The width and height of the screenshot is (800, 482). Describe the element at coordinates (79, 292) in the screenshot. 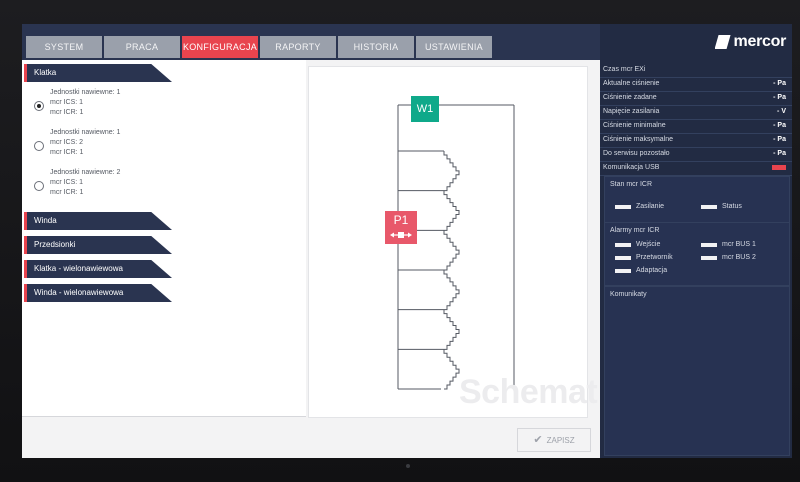

I see `section-winda-wielonawiewowa-label: Winda - wielonawiewowa` at that location.